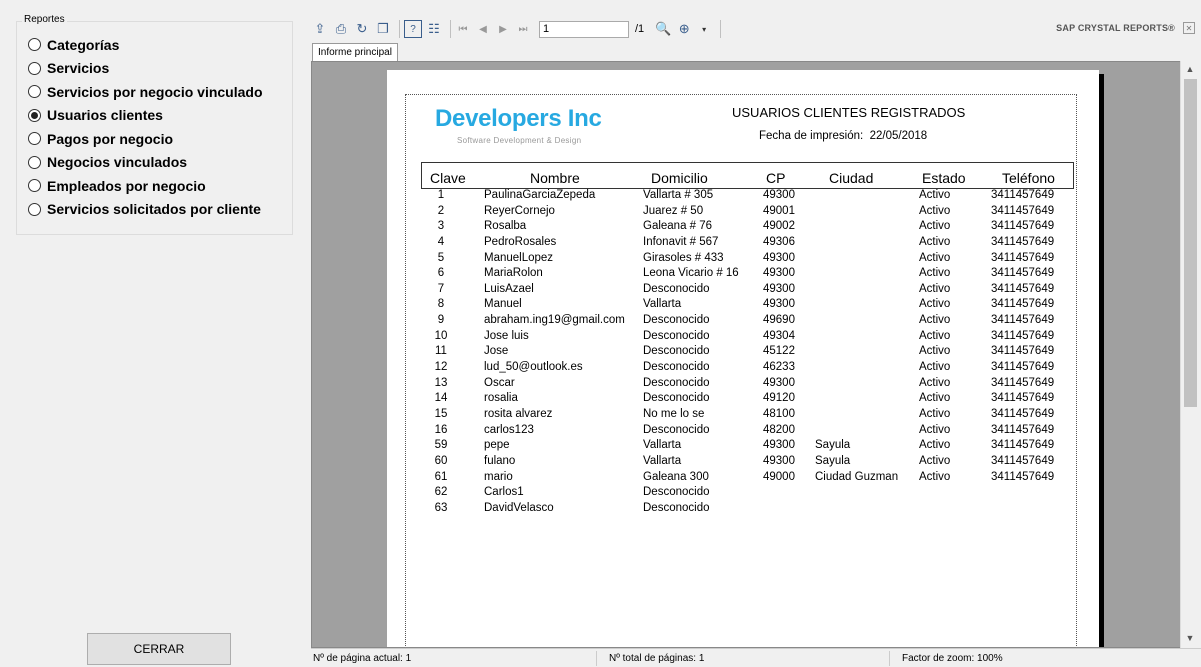 The height and width of the screenshot is (667, 1201). I want to click on refresh-icon: ↻, so click(362, 29).